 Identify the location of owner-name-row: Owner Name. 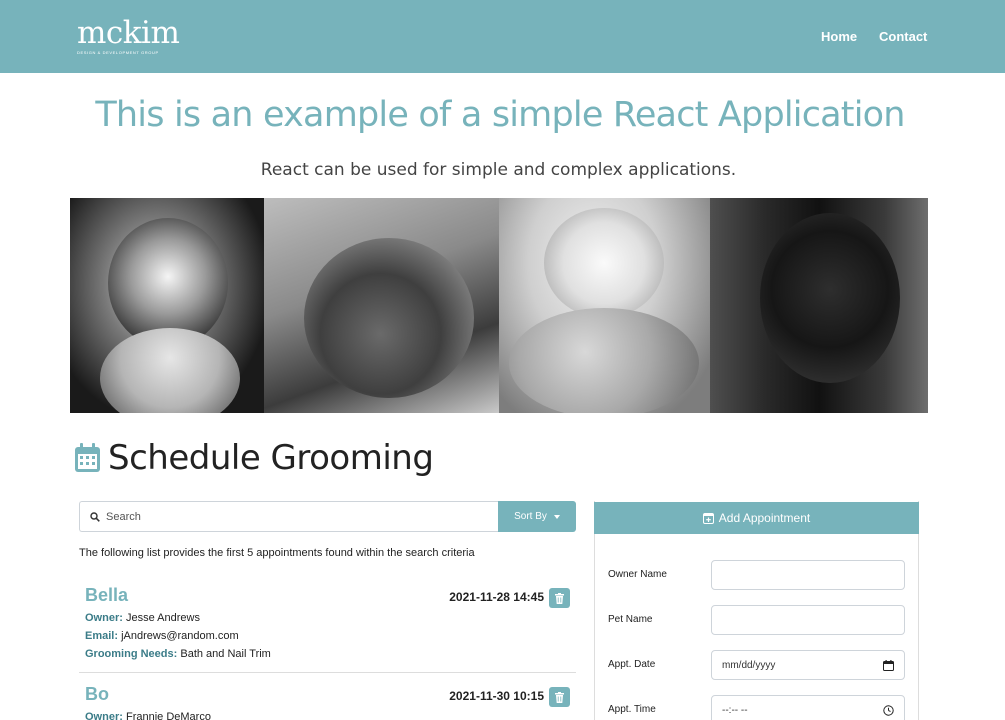
(758, 575).